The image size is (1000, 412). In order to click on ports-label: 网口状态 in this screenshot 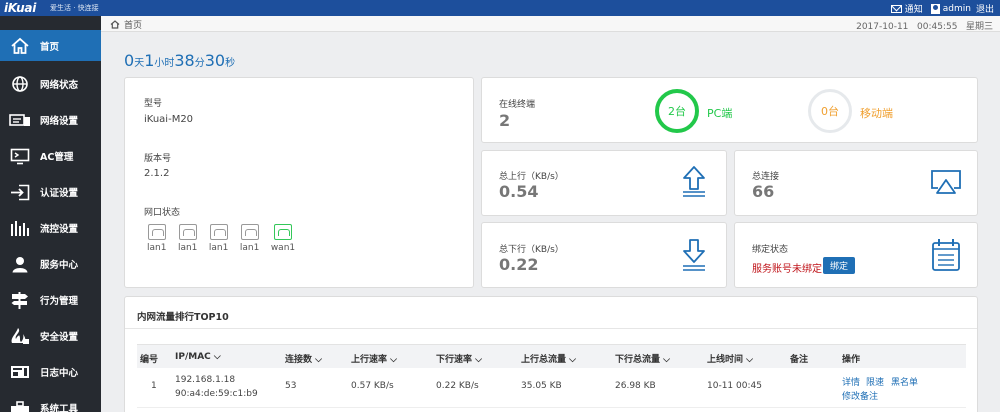, I will do `click(162, 213)`.